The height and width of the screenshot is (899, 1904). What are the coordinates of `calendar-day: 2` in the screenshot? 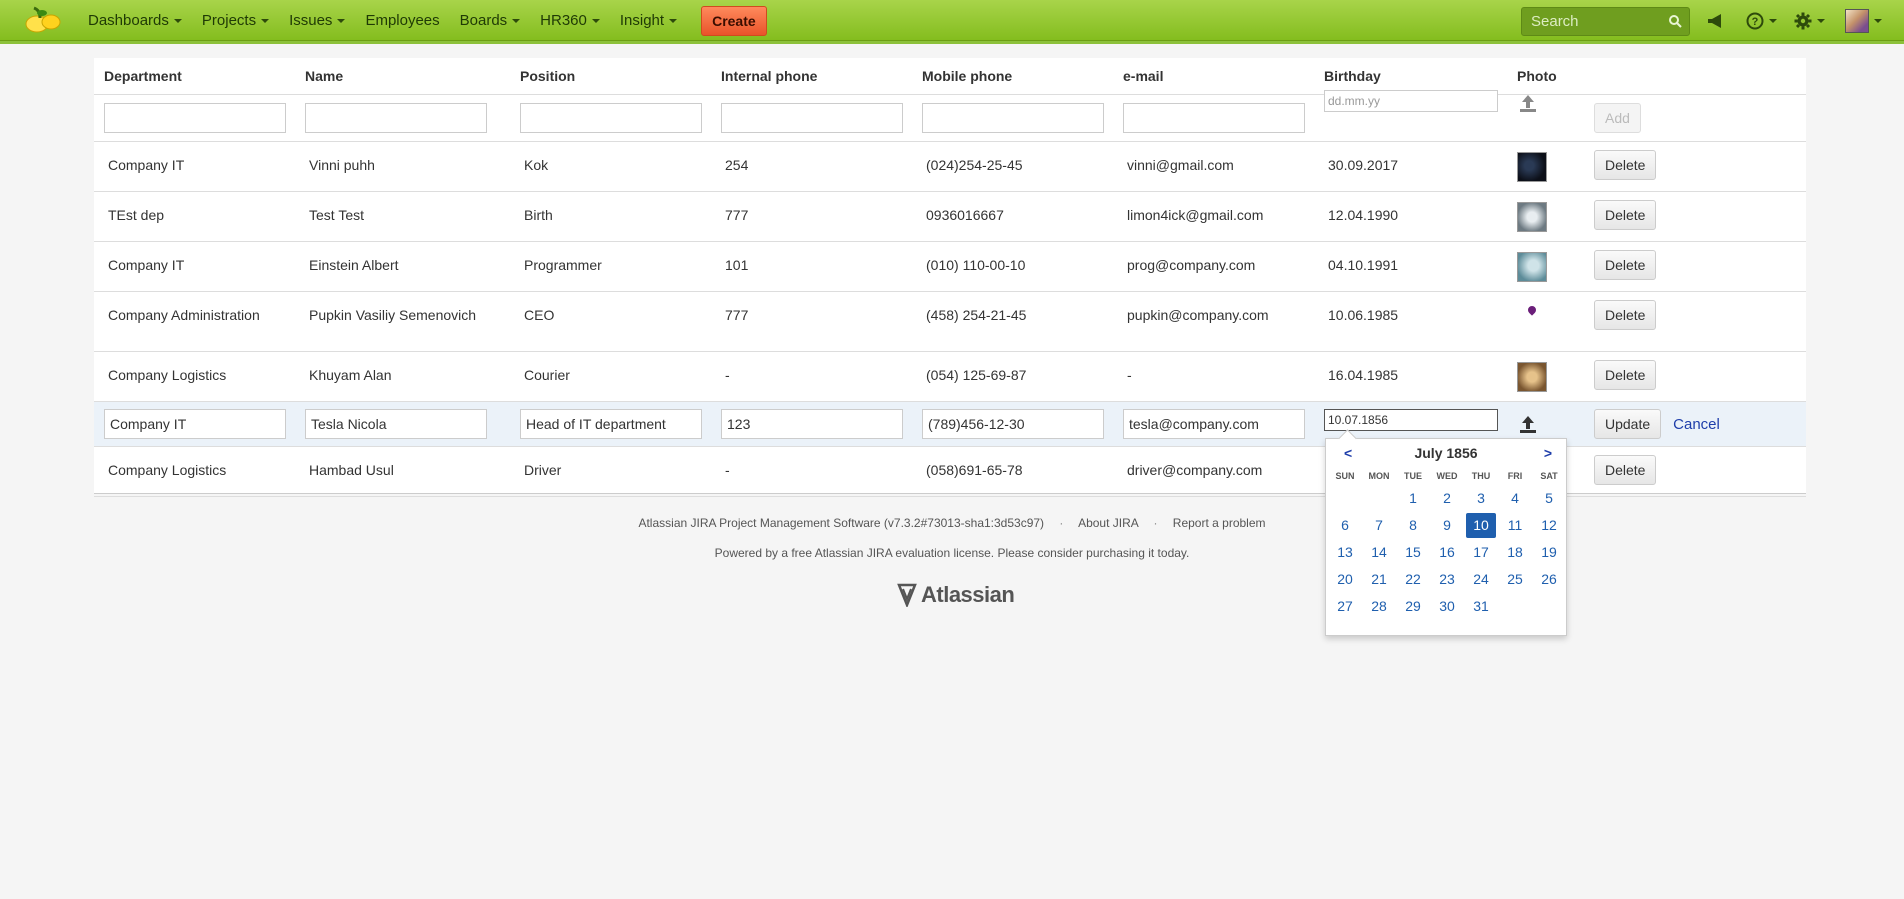 It's located at (1447, 498).